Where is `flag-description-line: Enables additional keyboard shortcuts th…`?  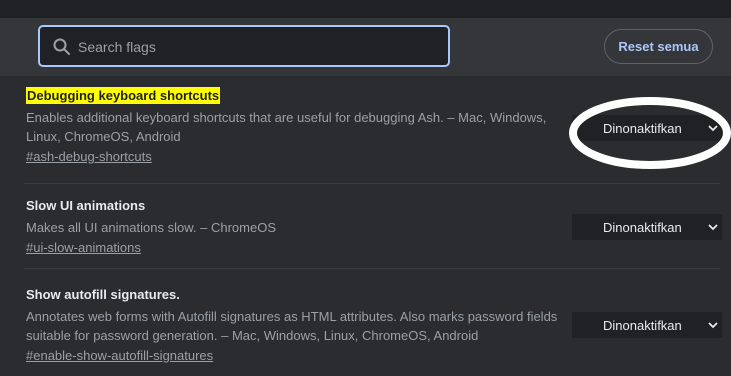
flag-description-line: Enables additional keyboard shortcuts th… is located at coordinates (286, 117).